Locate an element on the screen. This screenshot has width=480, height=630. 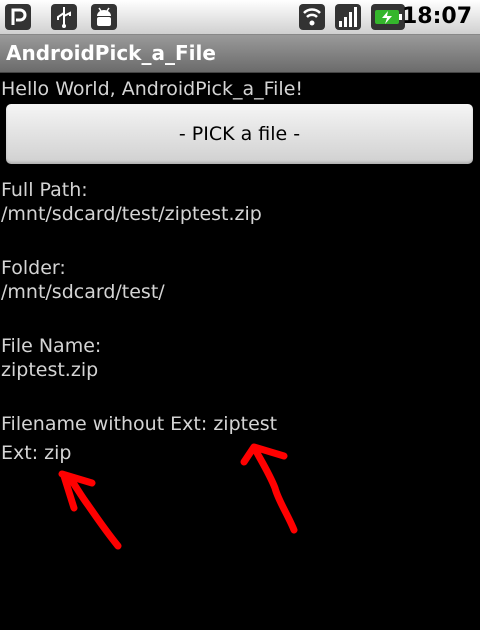
arrow-ext-icon is located at coordinates (90, 510).